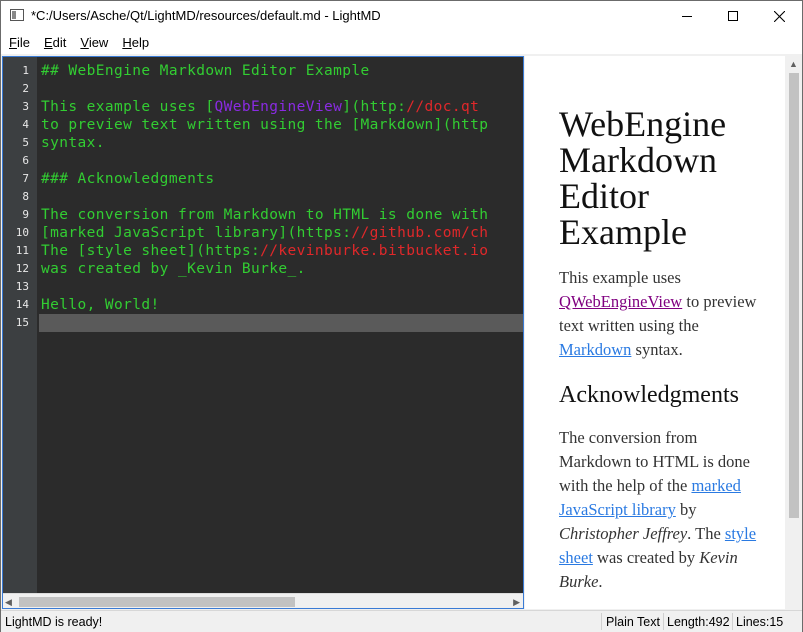  I want to click on code-token: Hello, World!, so click(100, 305).